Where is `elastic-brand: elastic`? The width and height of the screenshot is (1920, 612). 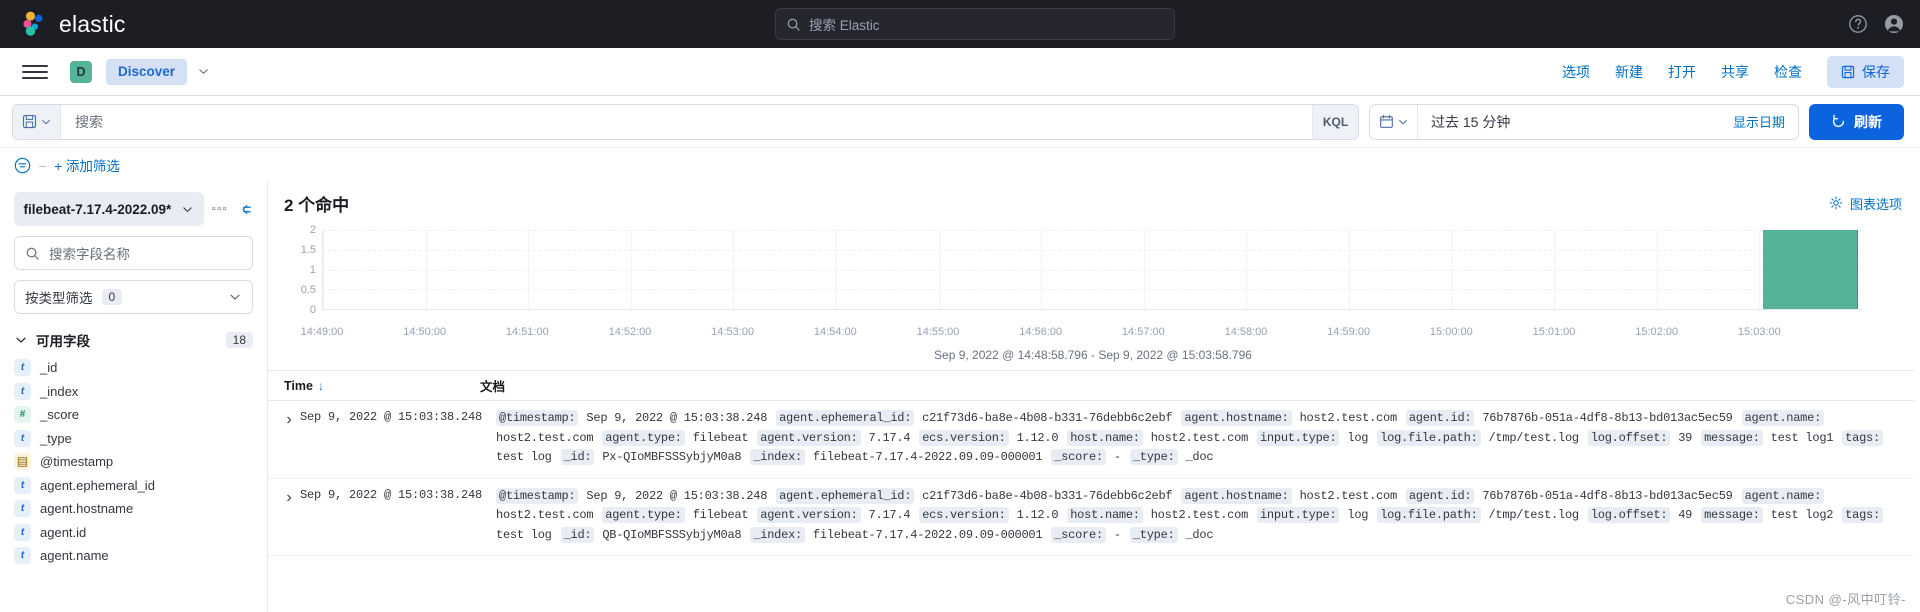 elastic-brand: elastic is located at coordinates (63, 24).